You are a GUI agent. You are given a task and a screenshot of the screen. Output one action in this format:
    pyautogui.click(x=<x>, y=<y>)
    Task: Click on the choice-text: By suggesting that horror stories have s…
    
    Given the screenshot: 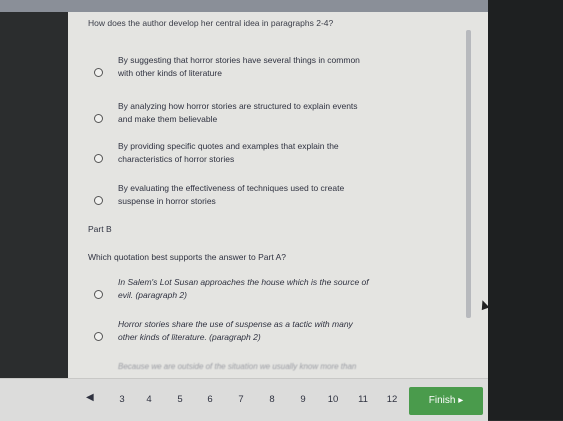 What is the action you would take?
    pyautogui.click(x=239, y=66)
    